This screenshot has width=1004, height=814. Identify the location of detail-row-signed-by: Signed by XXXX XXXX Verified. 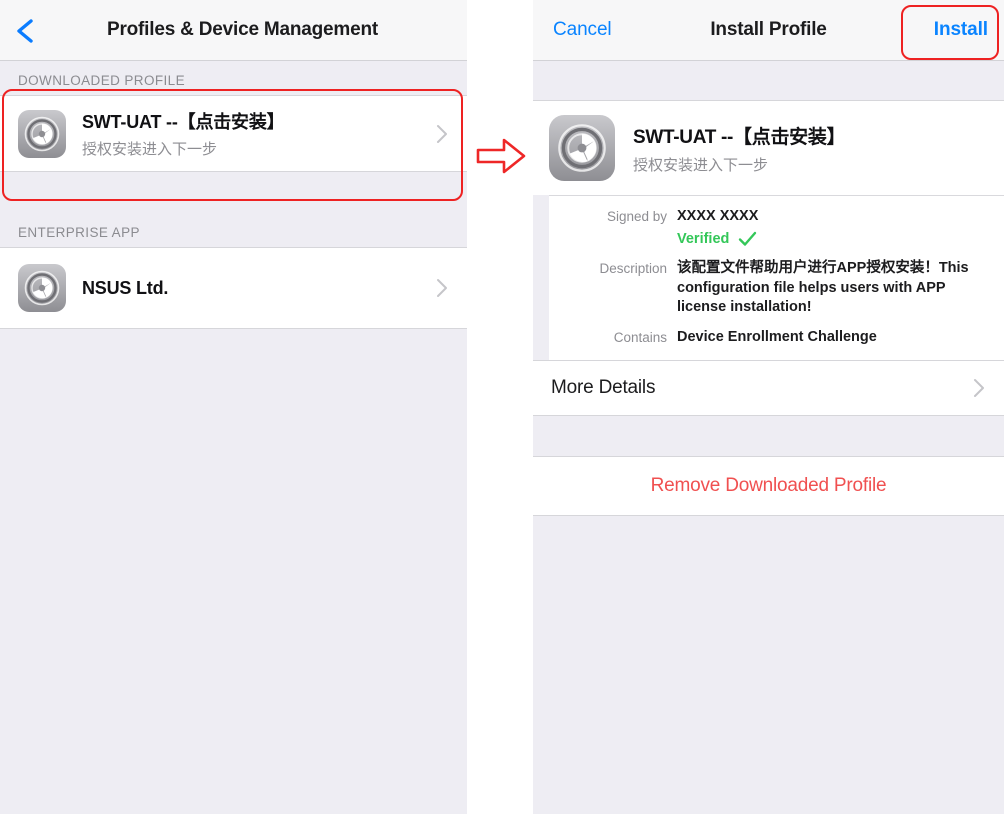
(776, 228).